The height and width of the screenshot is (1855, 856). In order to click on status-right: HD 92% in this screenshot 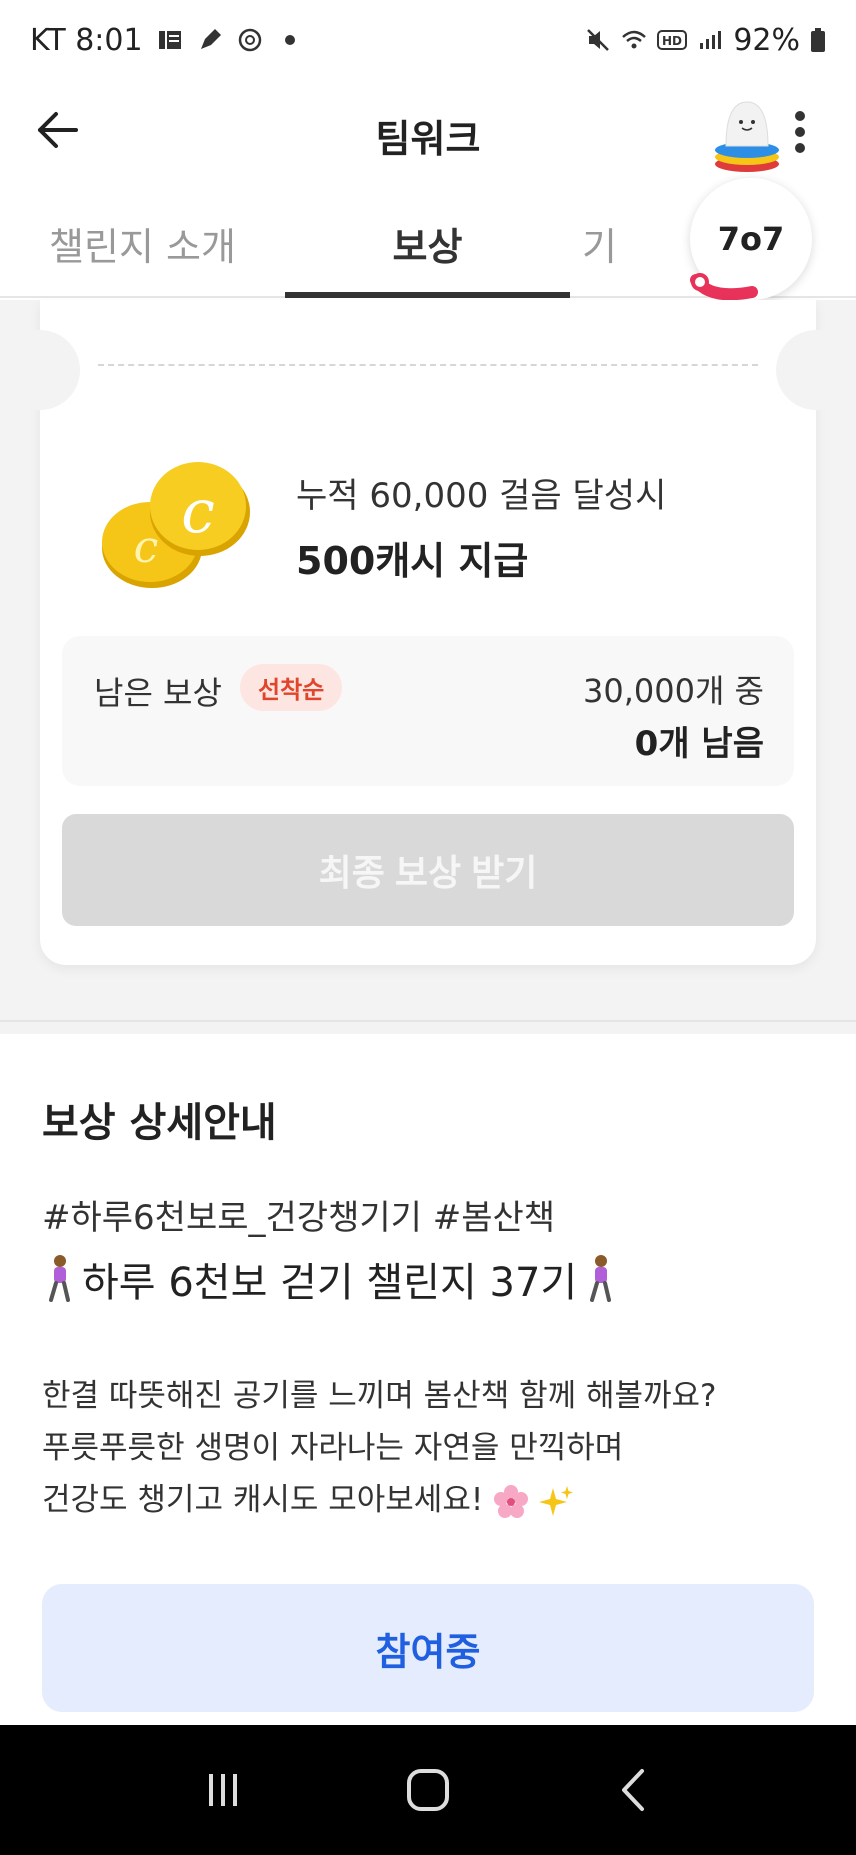, I will do `click(705, 40)`.